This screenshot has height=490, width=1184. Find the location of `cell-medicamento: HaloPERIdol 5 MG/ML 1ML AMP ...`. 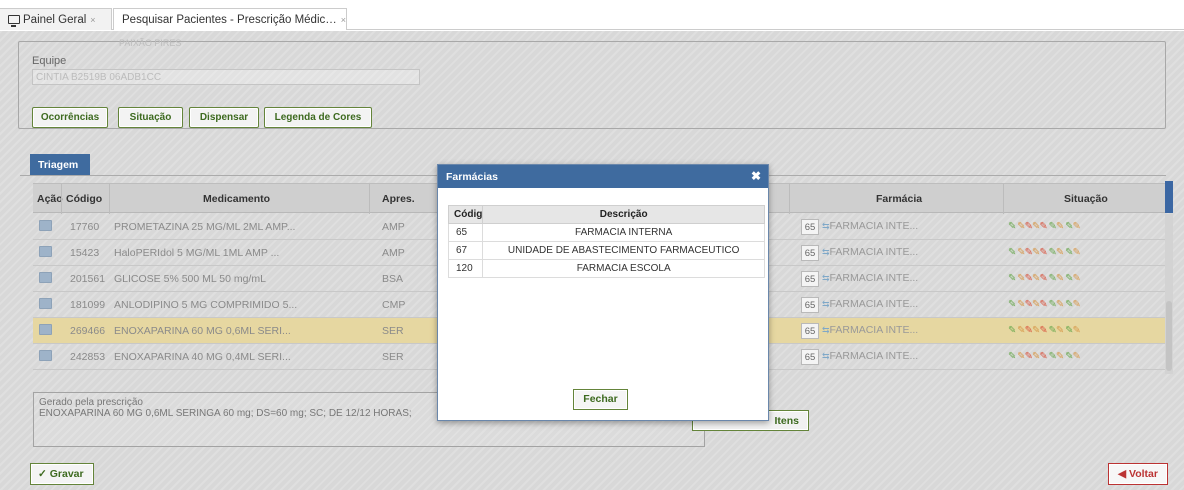

cell-medicamento: HaloPERIdol 5 MG/ML 1ML AMP ... is located at coordinates (197, 253).